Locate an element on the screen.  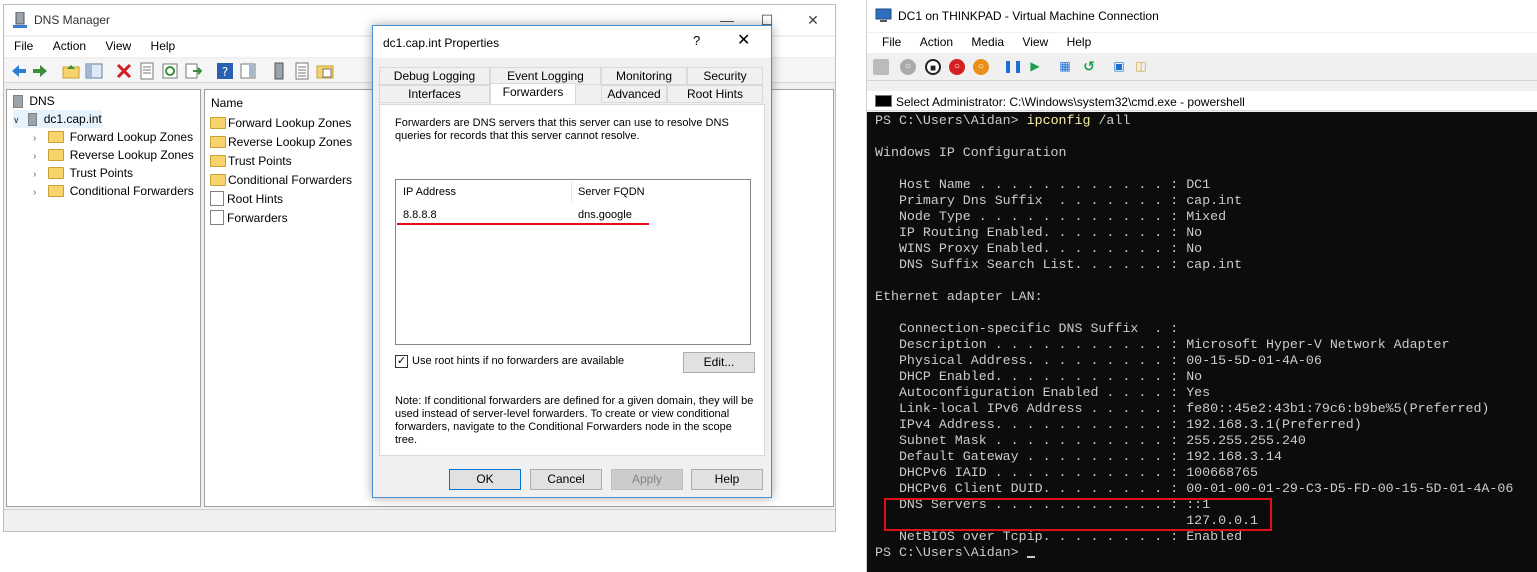
tab-forwarders: Forwarders is located at coordinates (533, 93).